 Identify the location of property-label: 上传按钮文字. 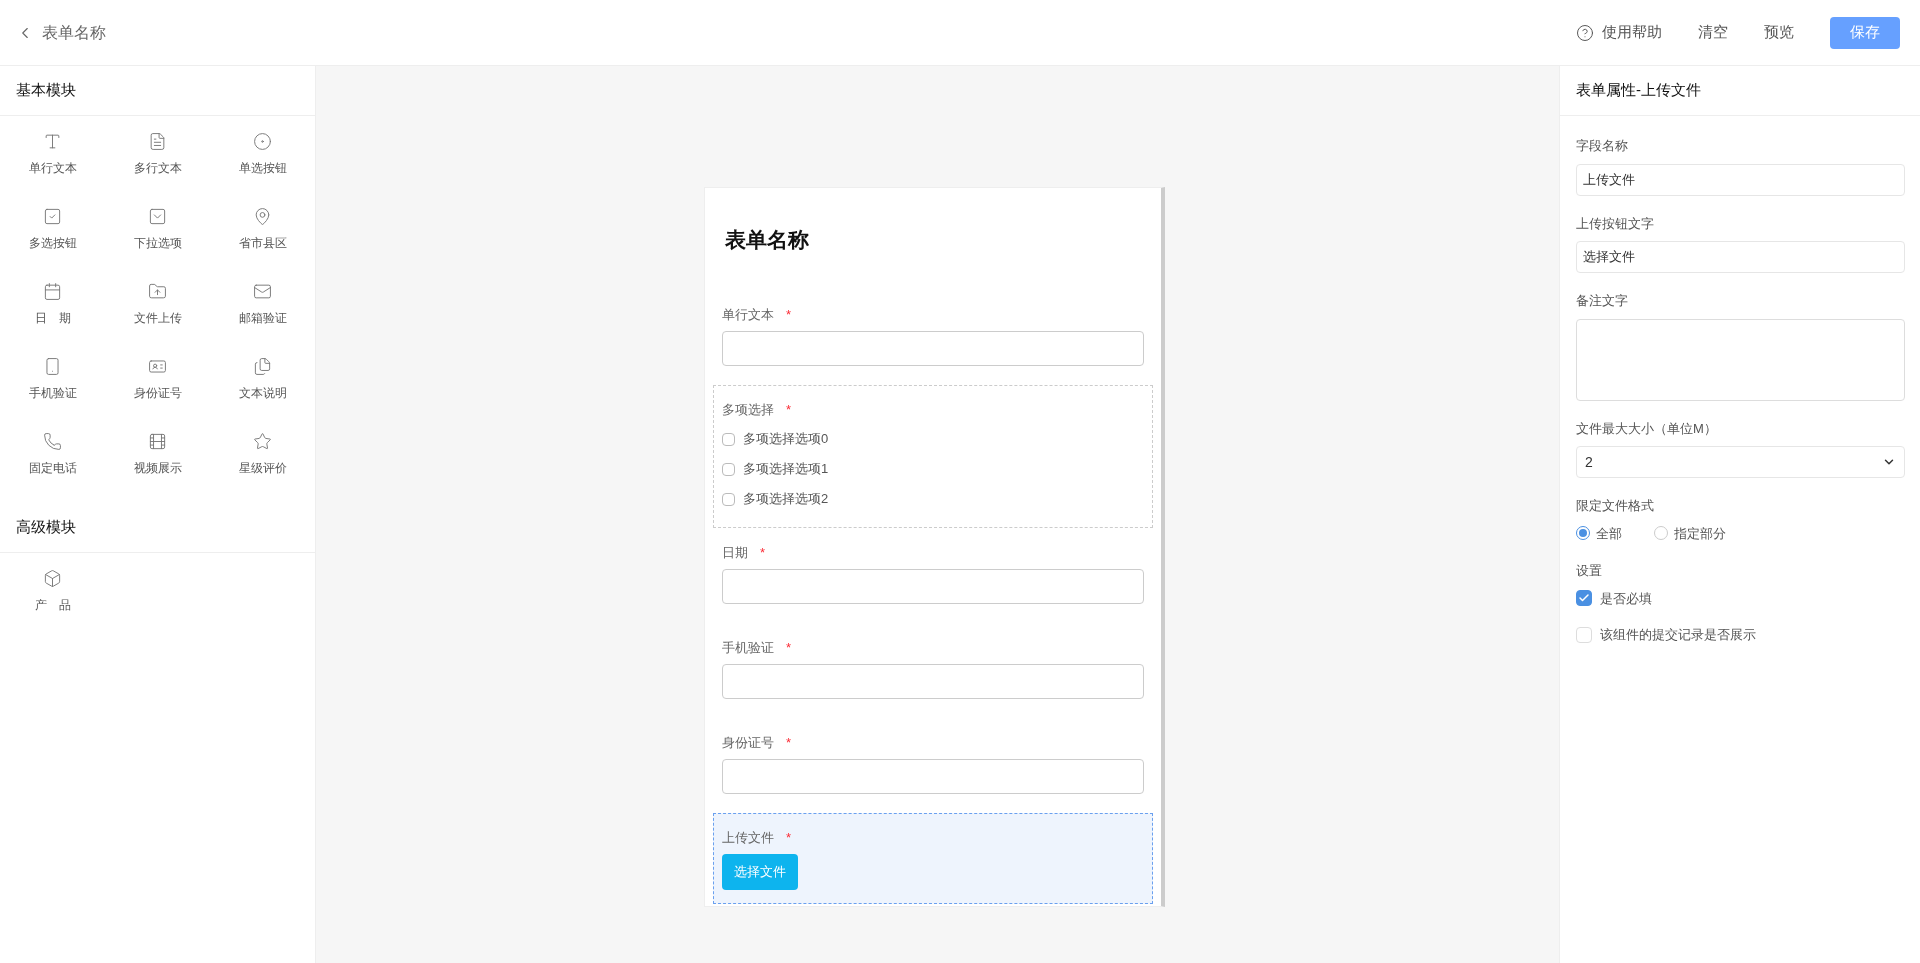
(1615, 223).